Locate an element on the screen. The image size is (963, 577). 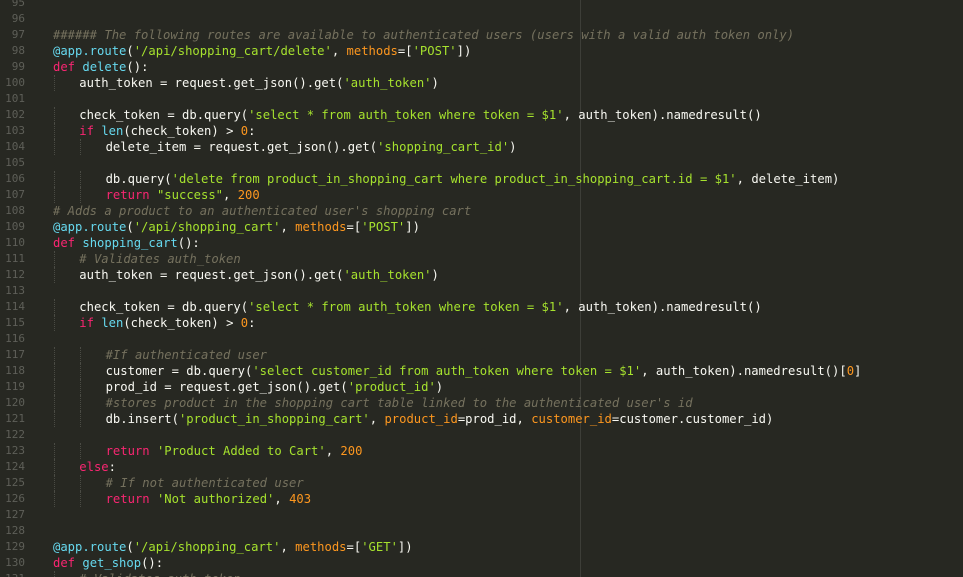
code-token: 'auth_token' is located at coordinates (387, 83).